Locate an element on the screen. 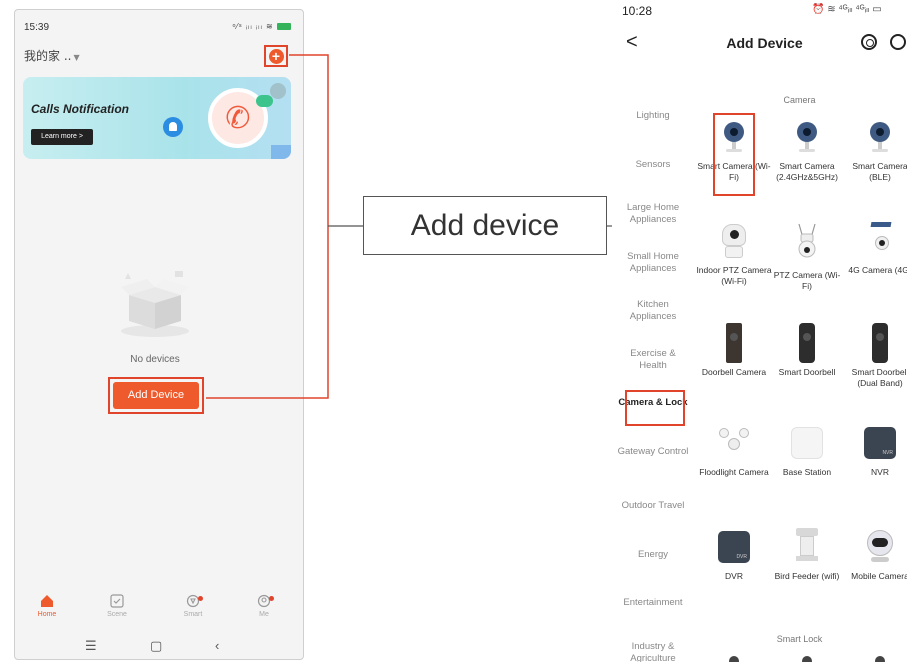 The width and height of the screenshot is (907, 662). callout-box: Add device is located at coordinates (485, 225).